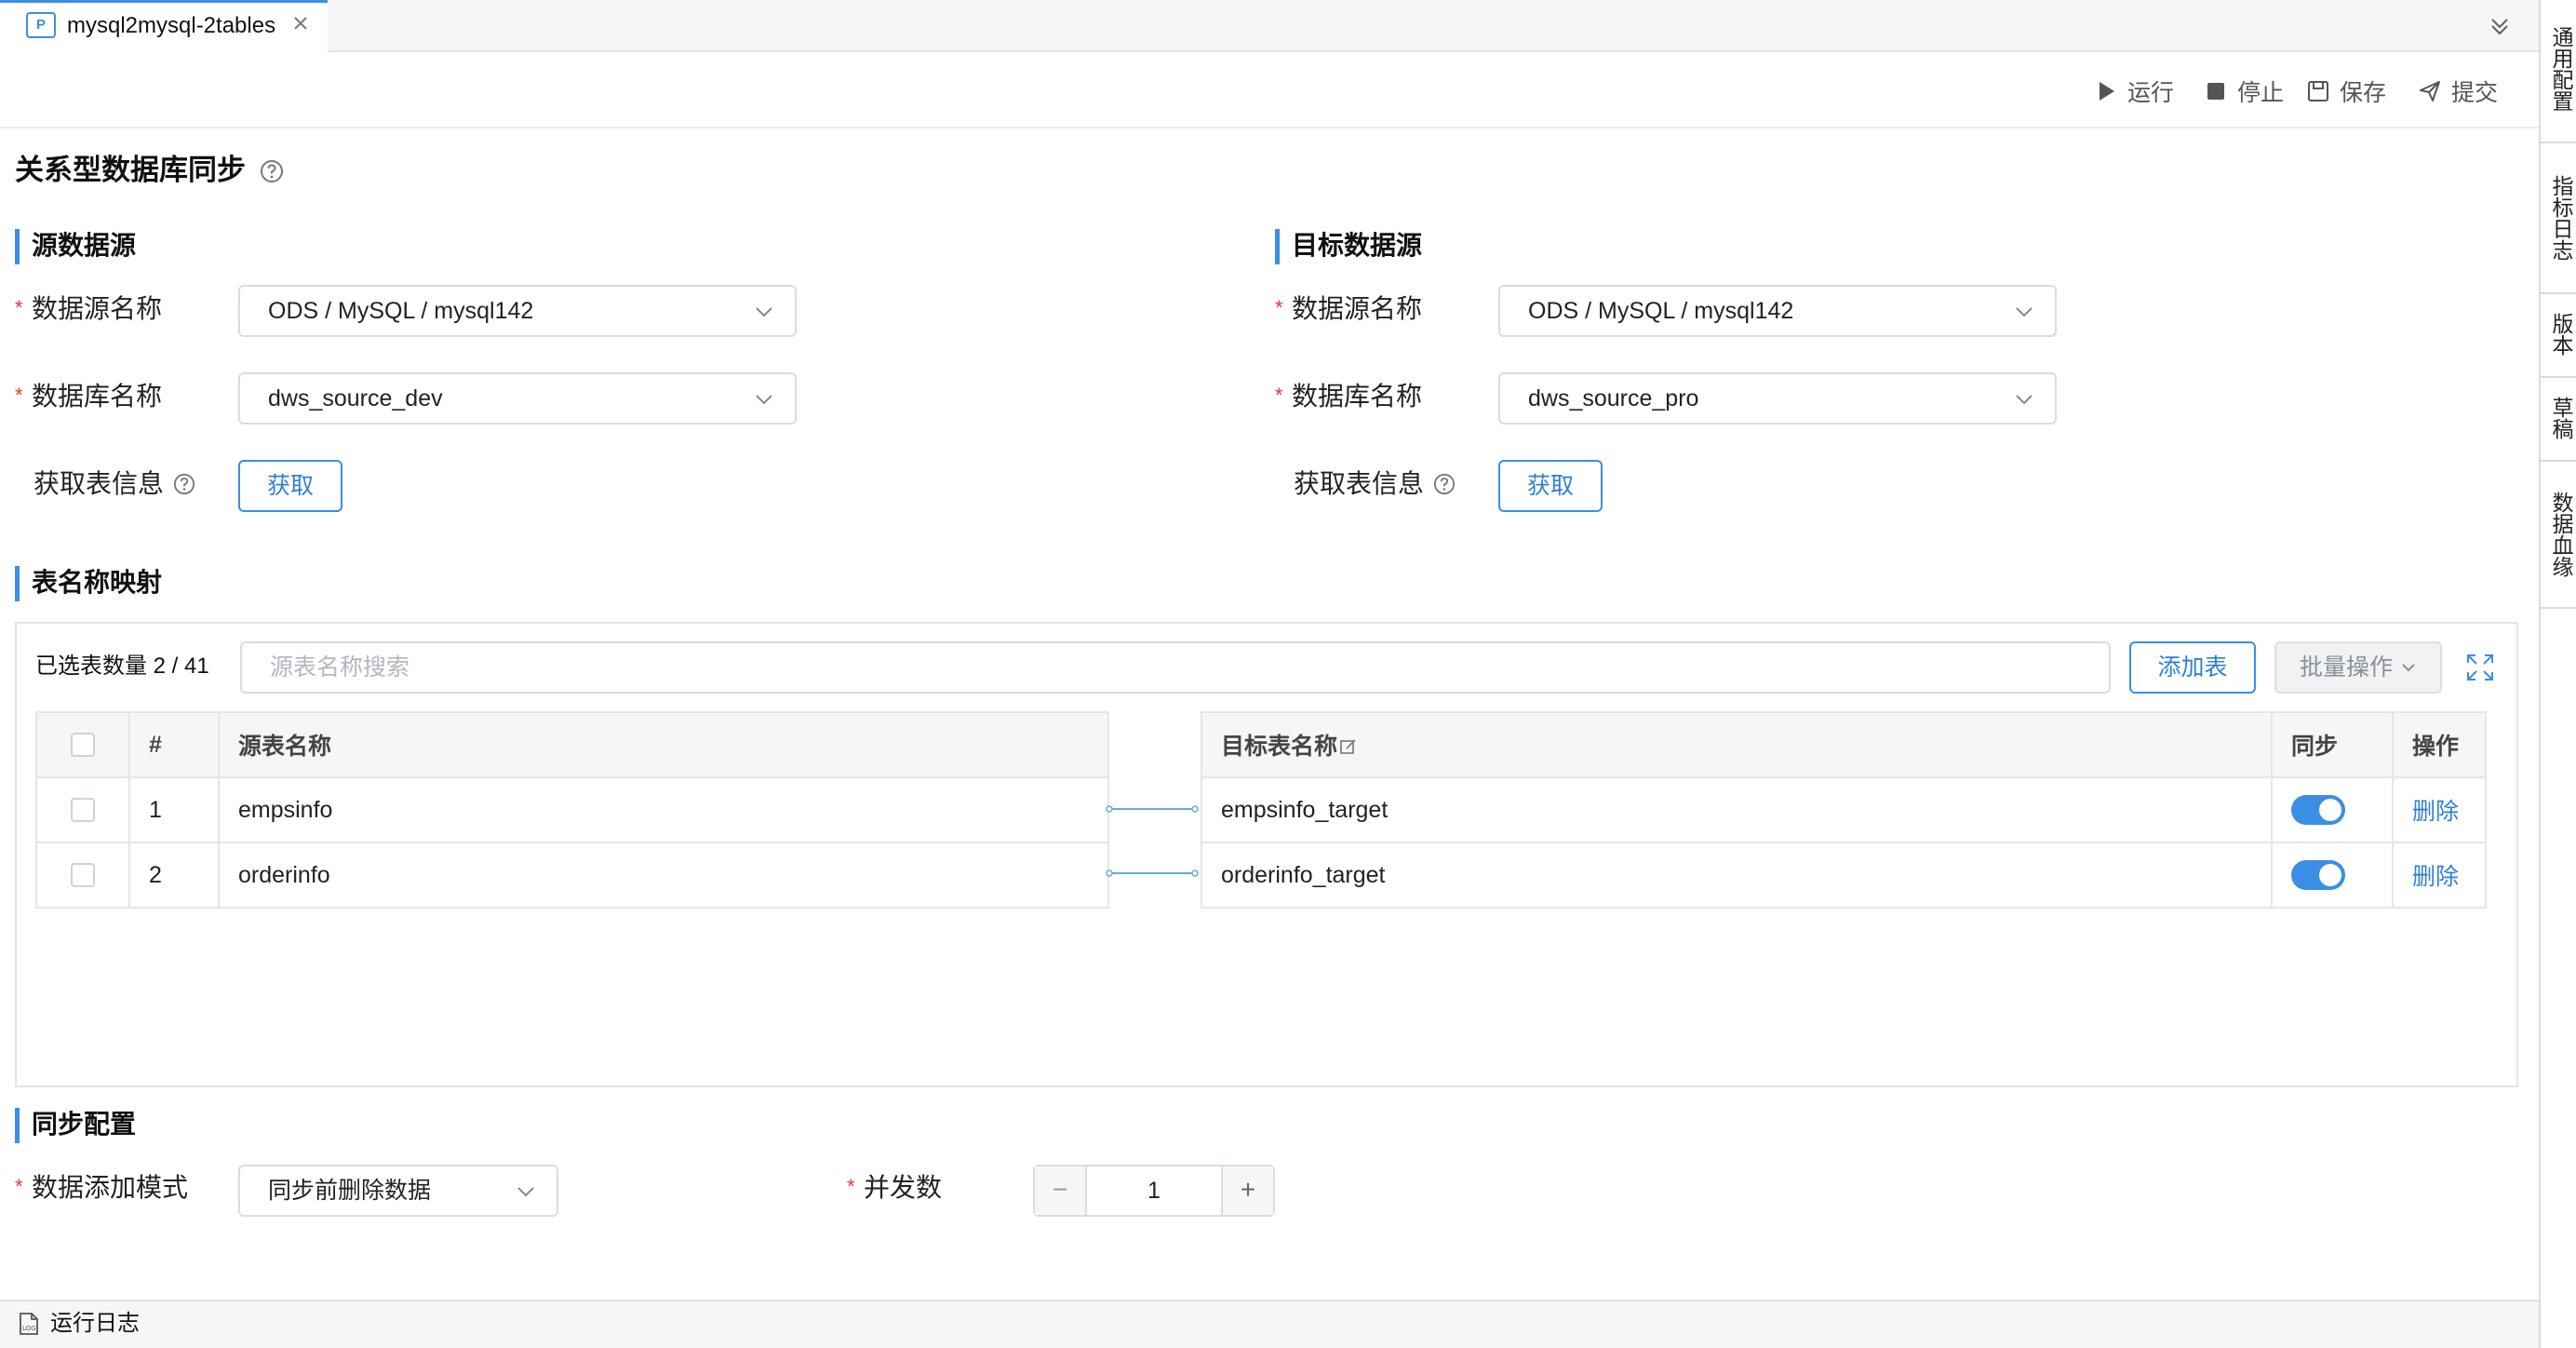 Image resolution: width=2576 pixels, height=1348 pixels. Describe the element at coordinates (95, 1324) in the screenshot. I see `run-log-tab: 运行日志` at that location.